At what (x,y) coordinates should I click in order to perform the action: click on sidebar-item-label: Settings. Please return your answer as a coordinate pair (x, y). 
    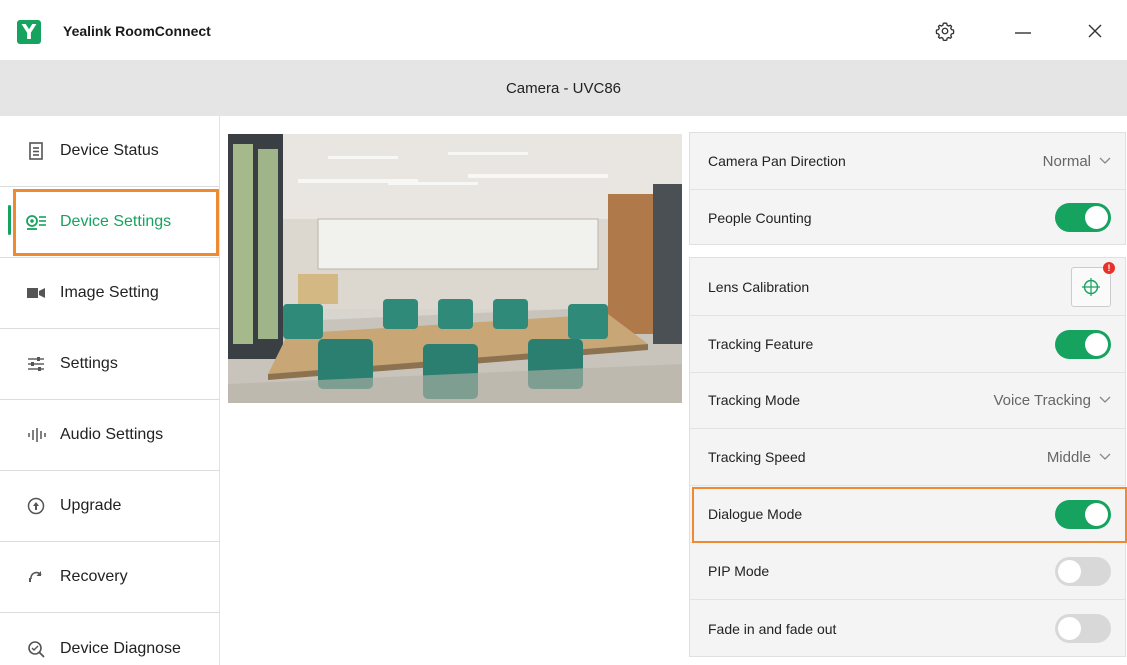
    Looking at the image, I should click on (89, 363).